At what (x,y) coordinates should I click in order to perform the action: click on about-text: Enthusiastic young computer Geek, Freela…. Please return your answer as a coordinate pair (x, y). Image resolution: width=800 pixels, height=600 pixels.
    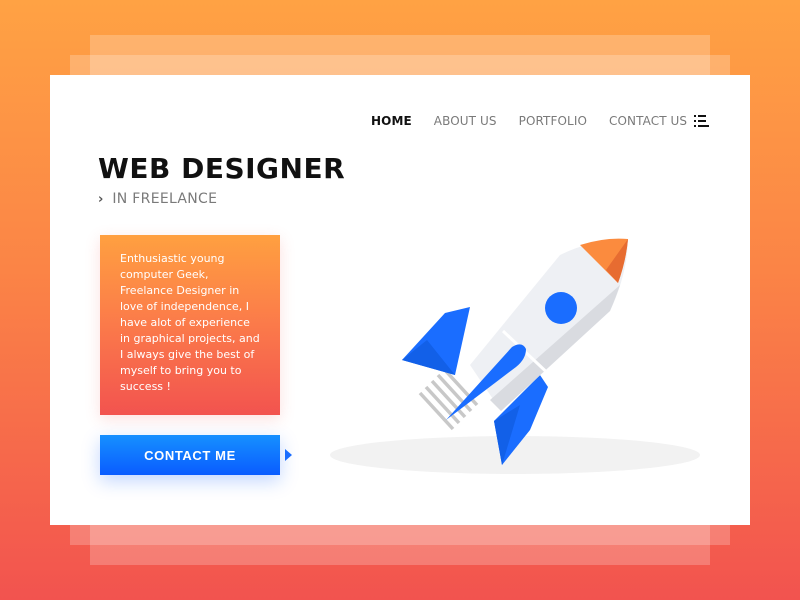
    Looking at the image, I should click on (190, 322).